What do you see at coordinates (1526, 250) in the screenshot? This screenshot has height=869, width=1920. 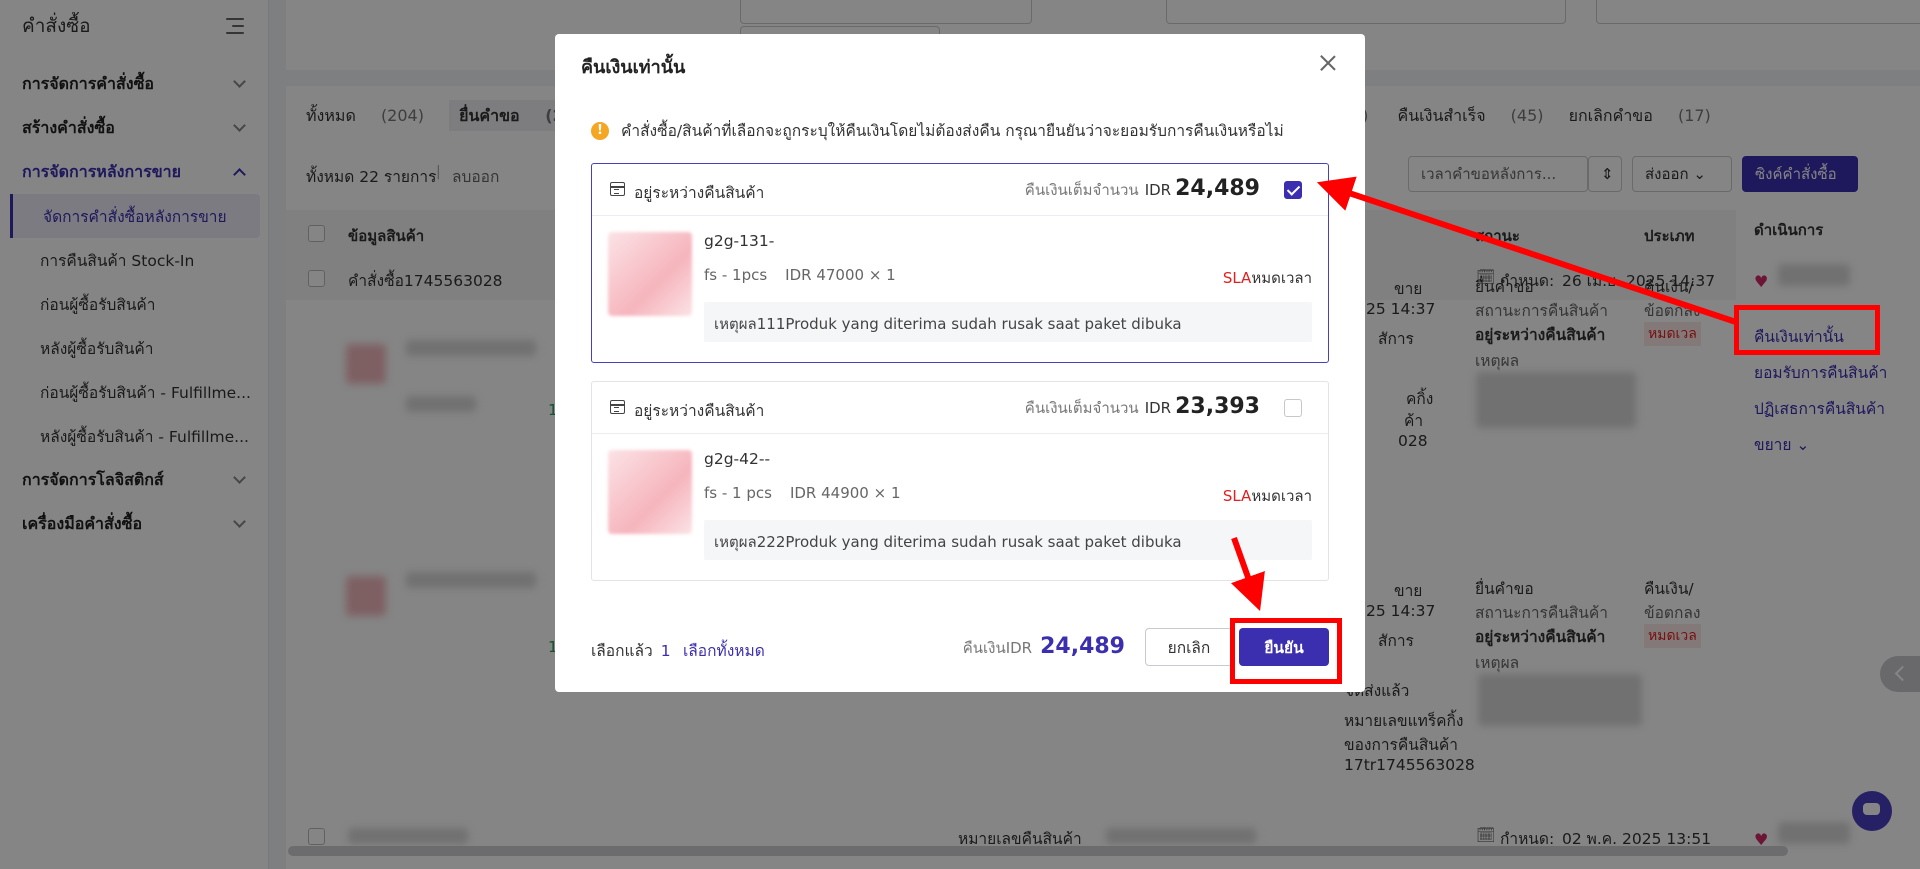 I see `arrow-to-checkbox` at bounding box center [1526, 250].